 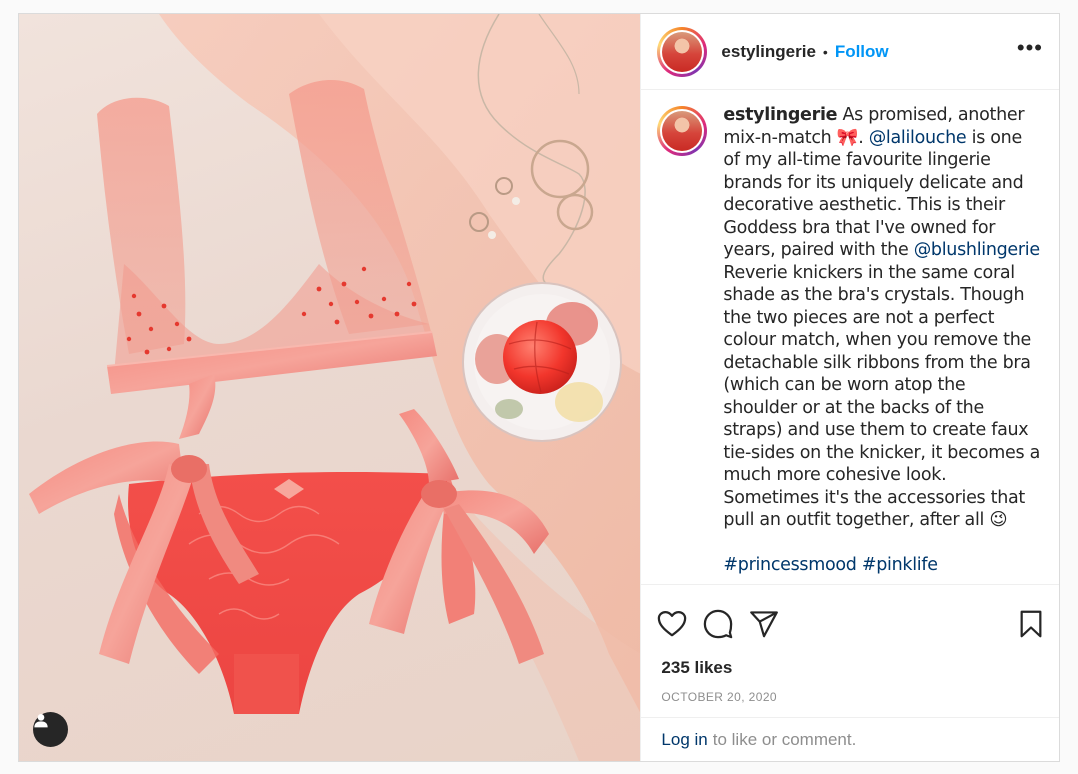 I want to click on comment-button, so click(x=718, y=626).